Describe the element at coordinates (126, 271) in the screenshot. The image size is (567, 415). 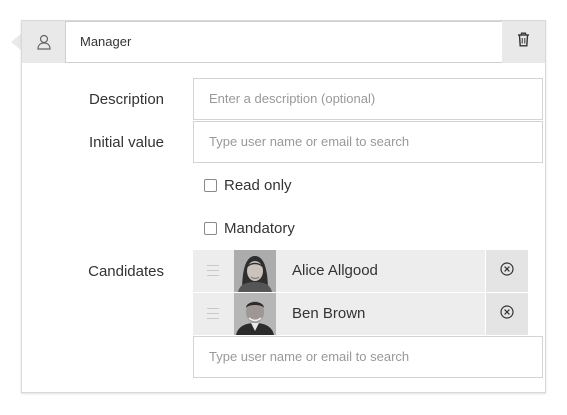
I see `candidates-label: Candidates` at that location.